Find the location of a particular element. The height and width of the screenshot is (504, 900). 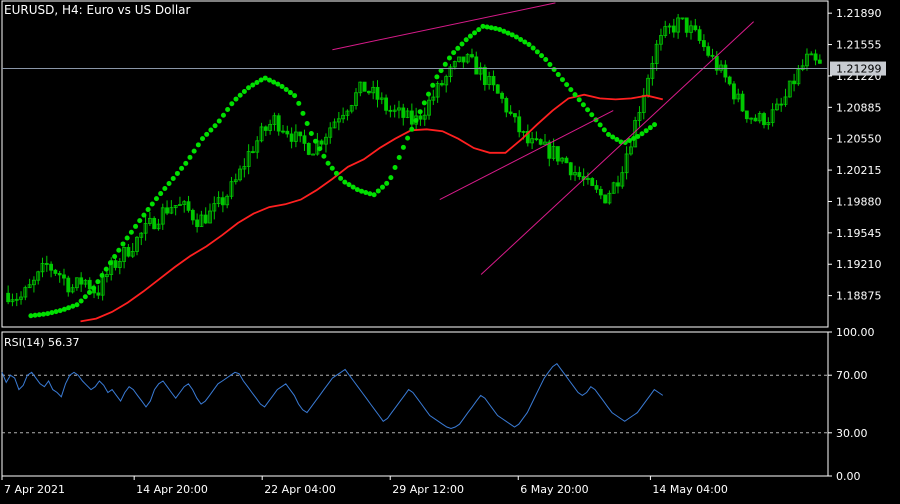

time-tick-label-1: 14 Apr 20:00 is located at coordinates (172, 489).